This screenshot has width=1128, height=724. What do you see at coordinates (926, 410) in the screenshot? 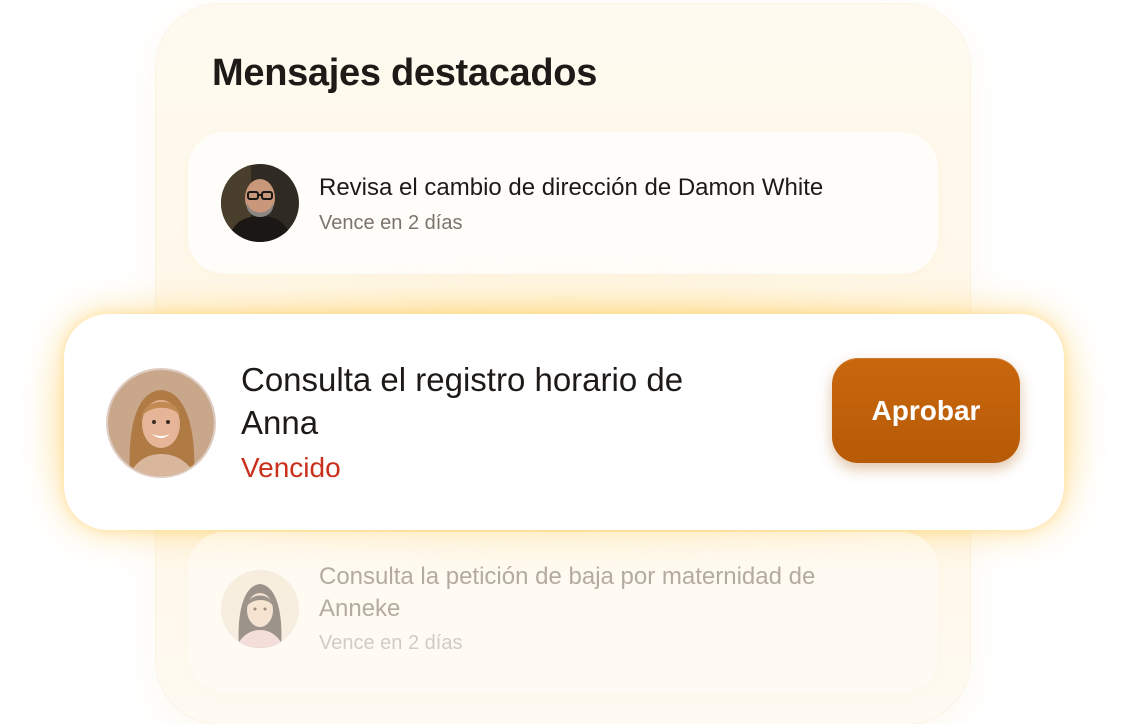
I see `approve-button: Aprobar` at bounding box center [926, 410].